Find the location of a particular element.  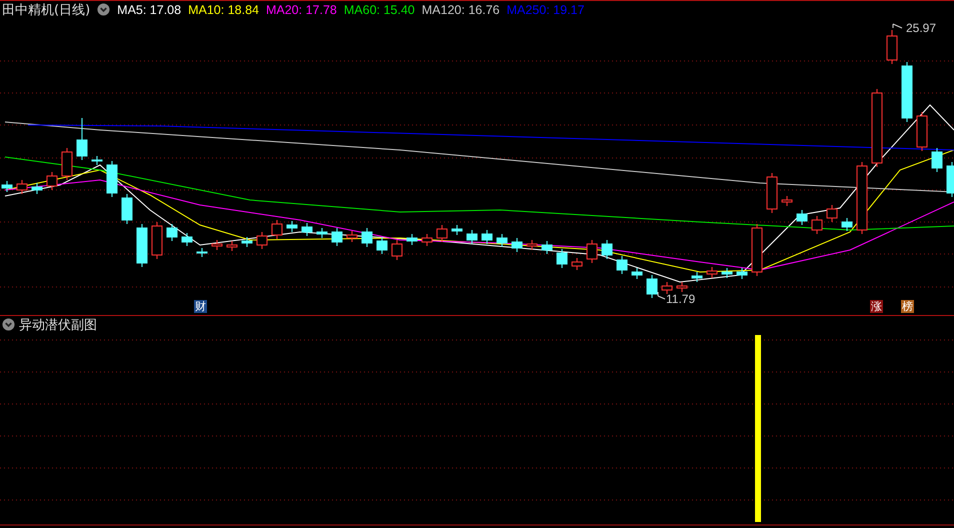

moving-average-value: MA120: 16.76 is located at coordinates (461, 9).